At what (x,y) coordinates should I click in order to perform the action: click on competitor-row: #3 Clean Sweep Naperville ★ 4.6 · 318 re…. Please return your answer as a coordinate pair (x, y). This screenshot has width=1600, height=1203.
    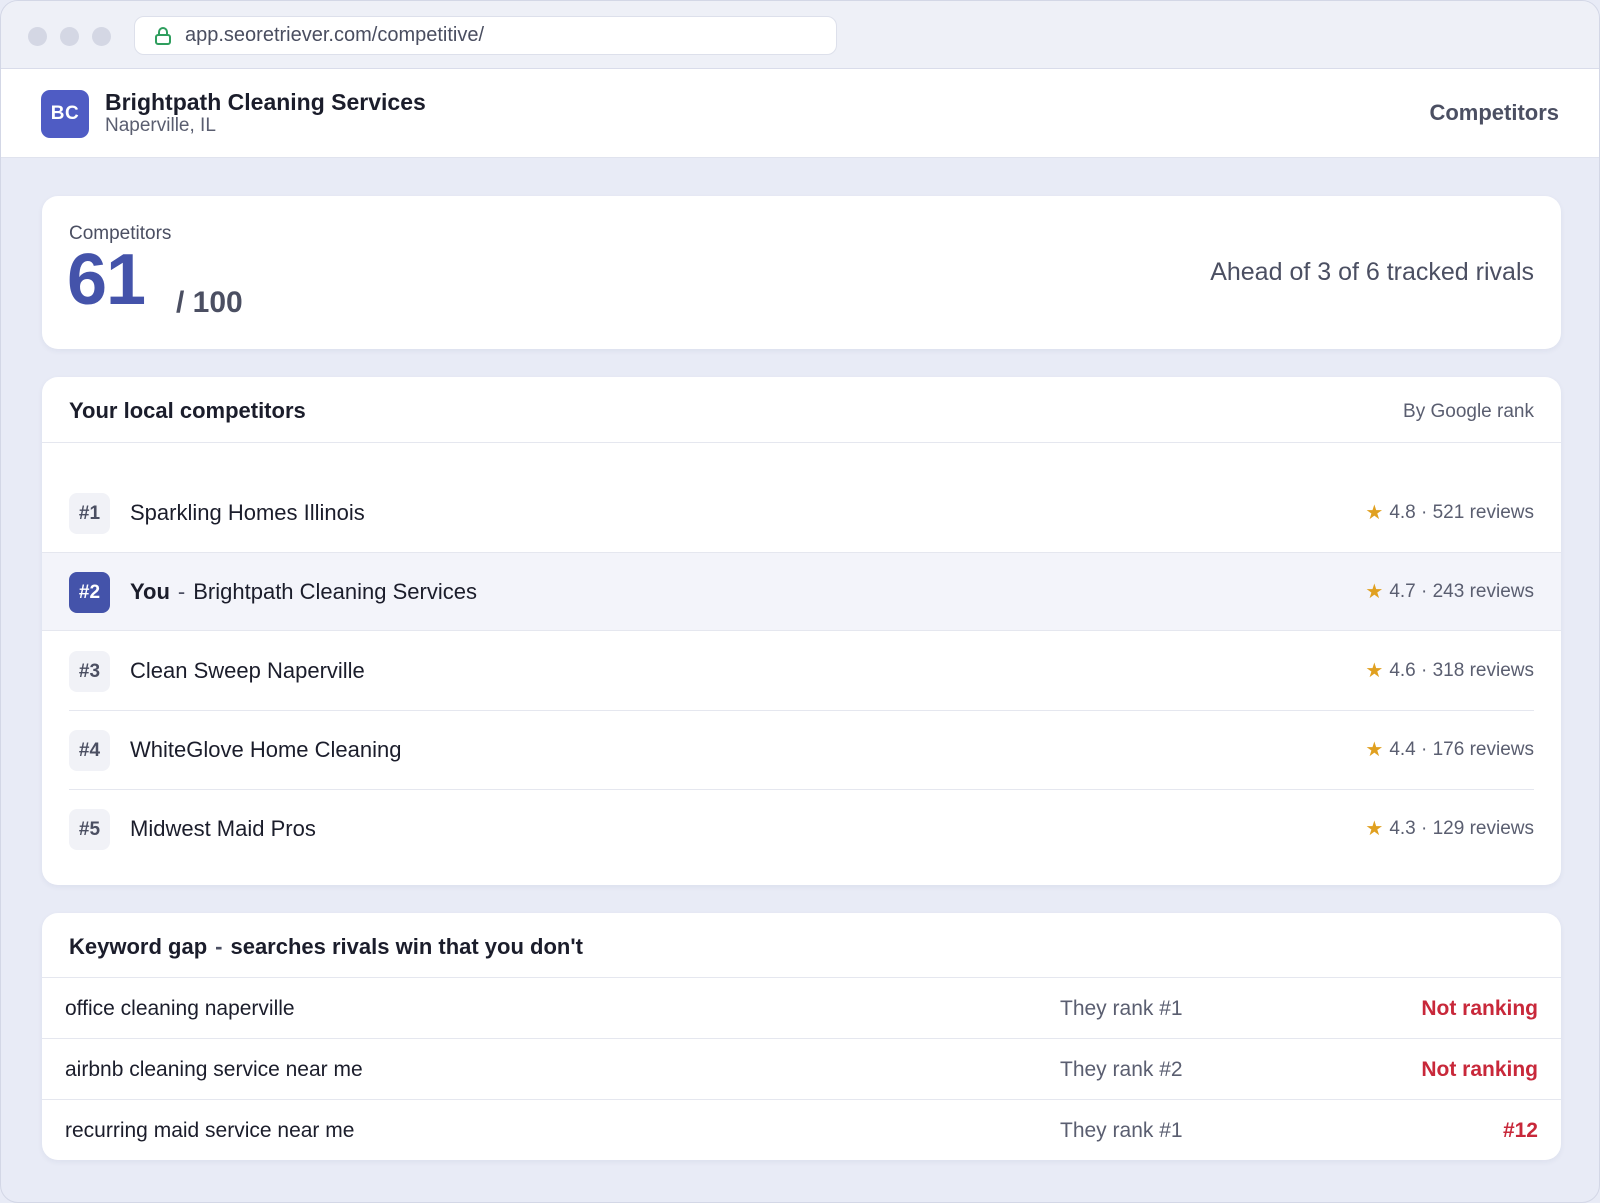
    Looking at the image, I should click on (801, 671).